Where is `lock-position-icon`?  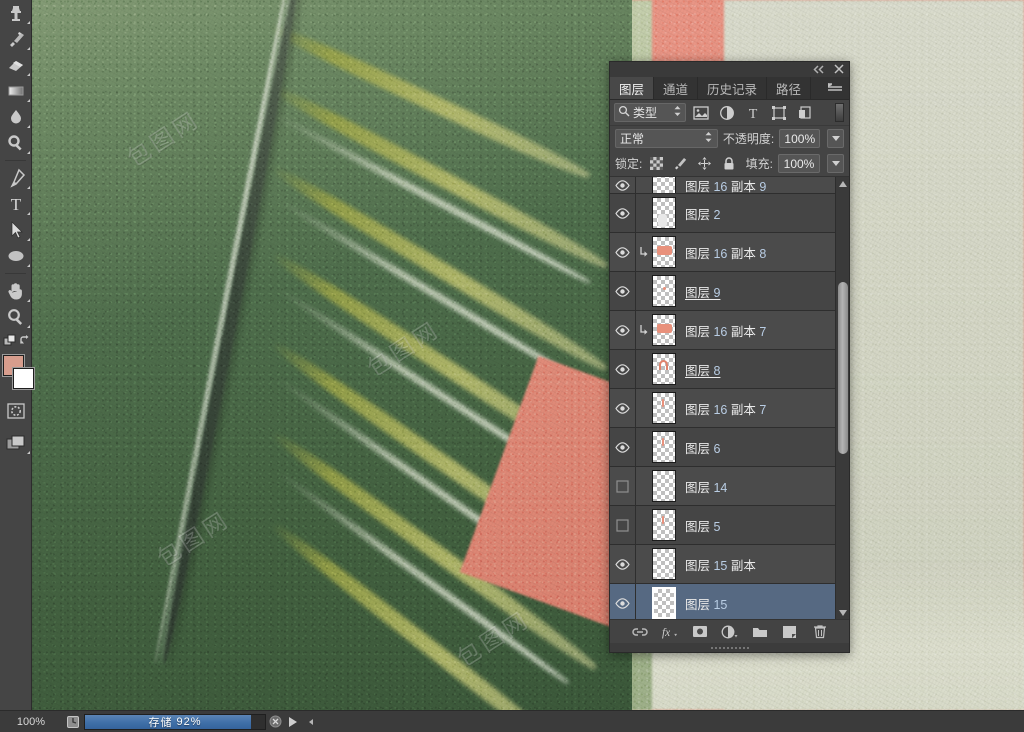 lock-position-icon is located at coordinates (704, 163).